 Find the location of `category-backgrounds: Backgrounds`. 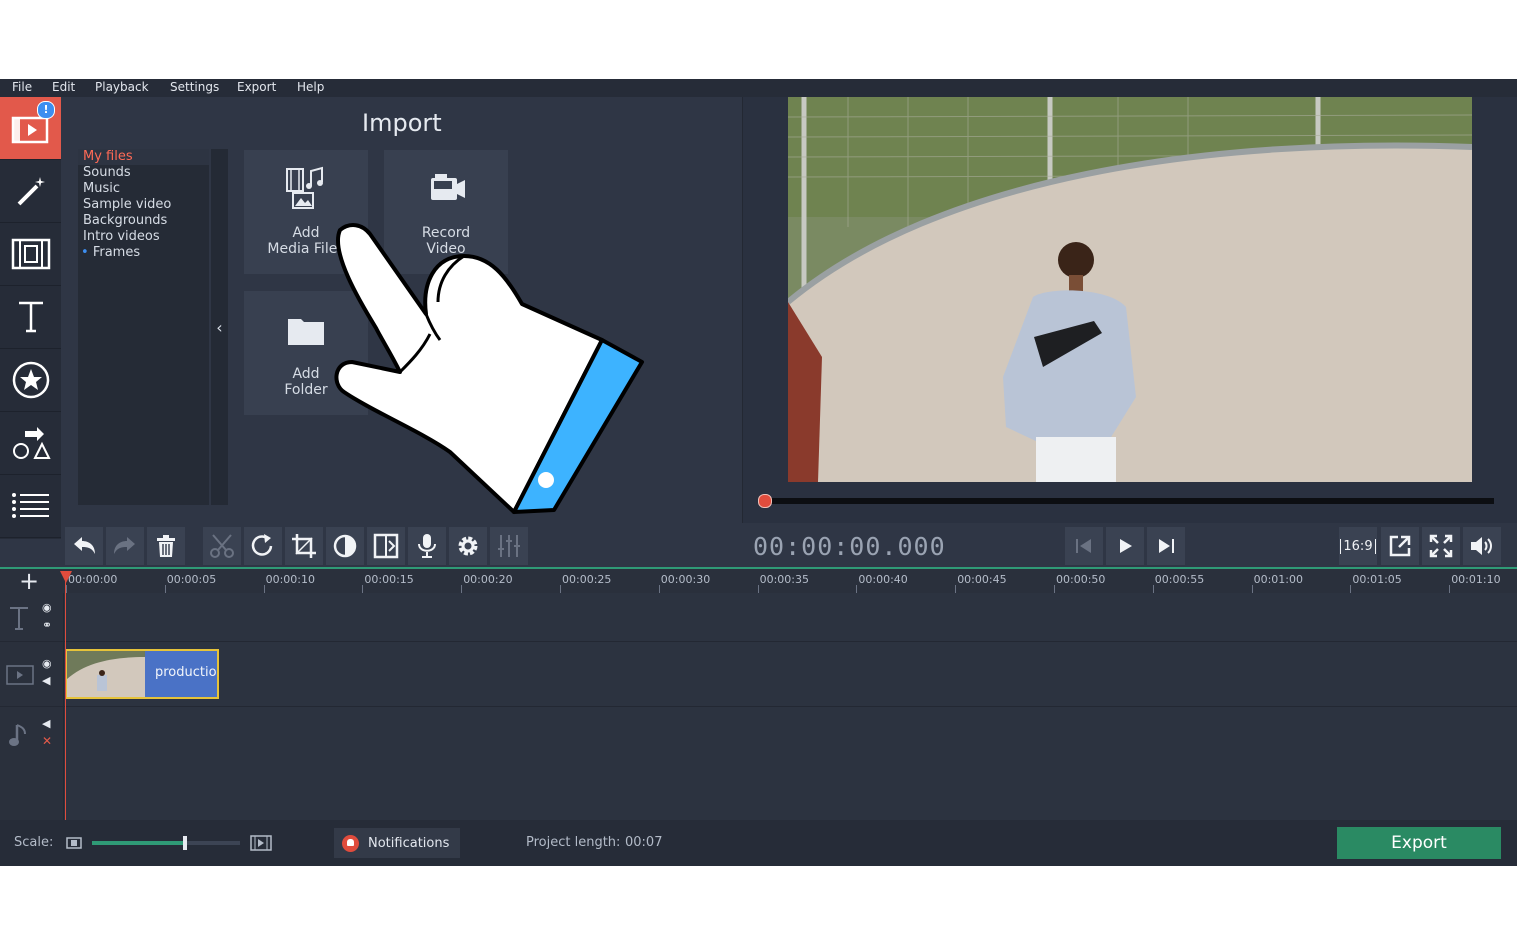

category-backgrounds: Backgrounds is located at coordinates (143, 221).